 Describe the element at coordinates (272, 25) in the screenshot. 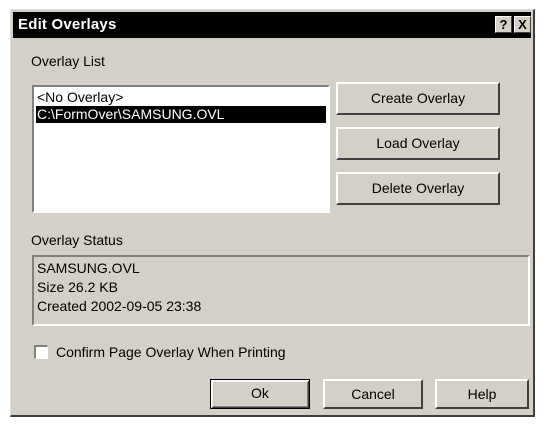

I see `title-bar: Edit Overlays ? X` at that location.